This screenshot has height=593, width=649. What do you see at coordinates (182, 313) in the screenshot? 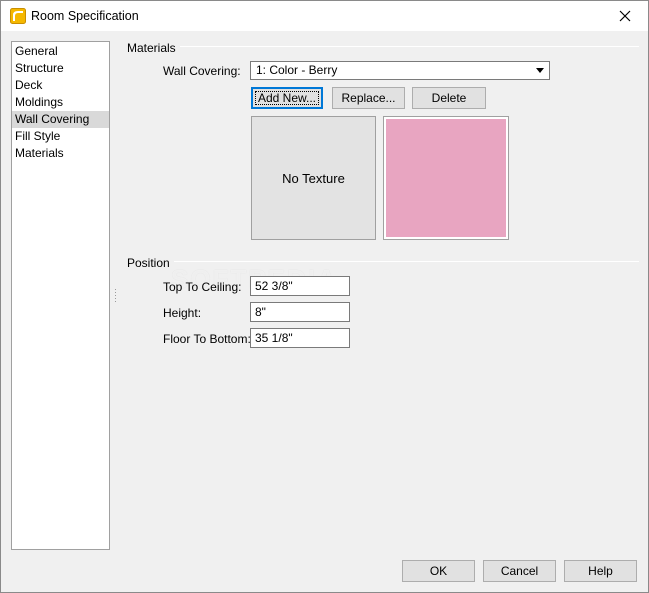
I see `height-label: Height:` at bounding box center [182, 313].